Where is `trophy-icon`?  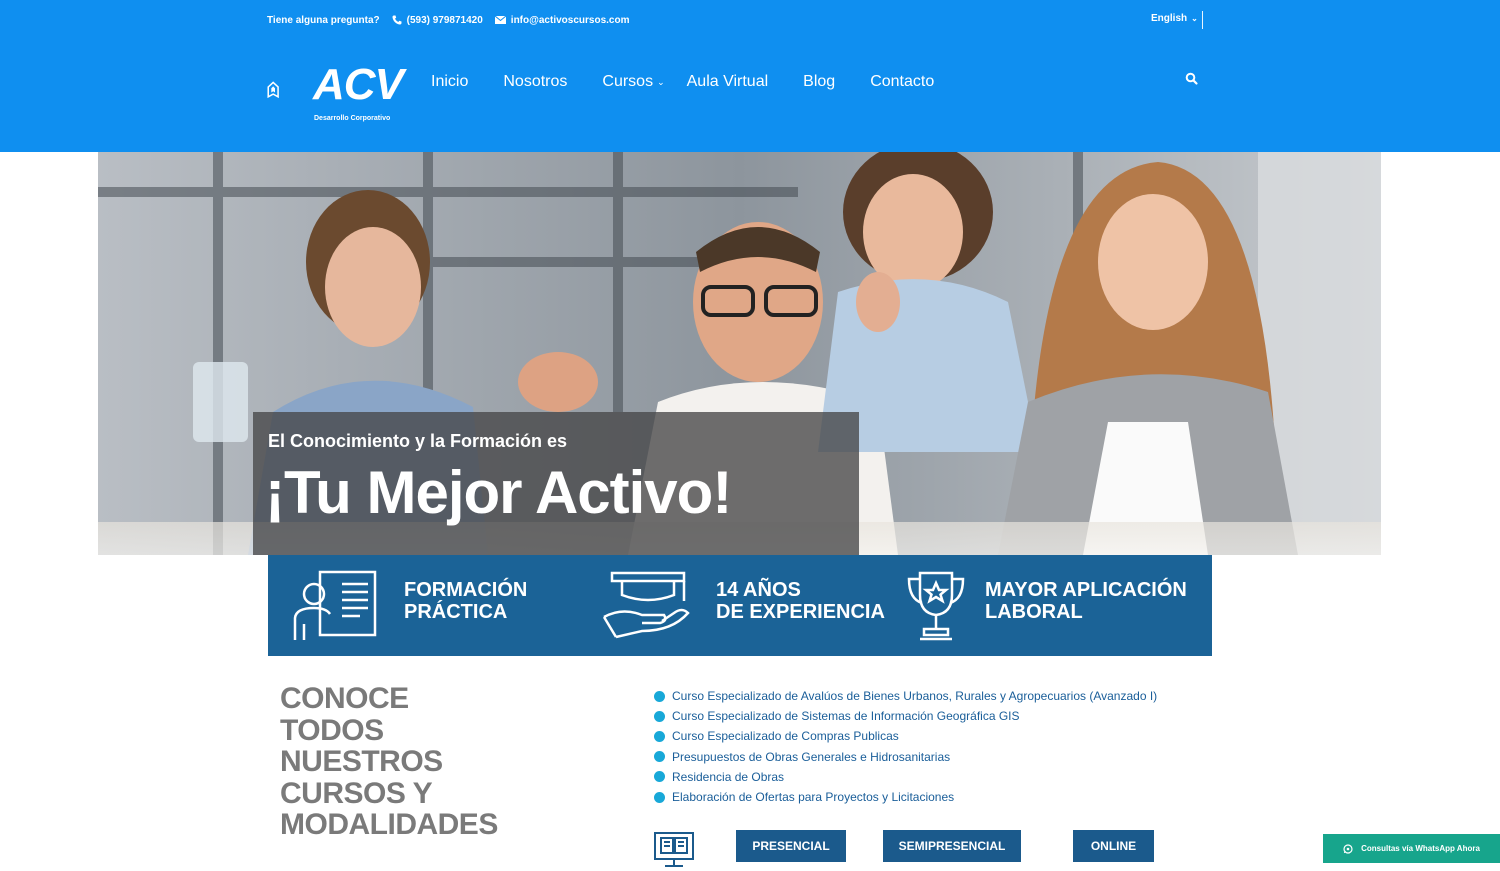 trophy-icon is located at coordinates (936, 606).